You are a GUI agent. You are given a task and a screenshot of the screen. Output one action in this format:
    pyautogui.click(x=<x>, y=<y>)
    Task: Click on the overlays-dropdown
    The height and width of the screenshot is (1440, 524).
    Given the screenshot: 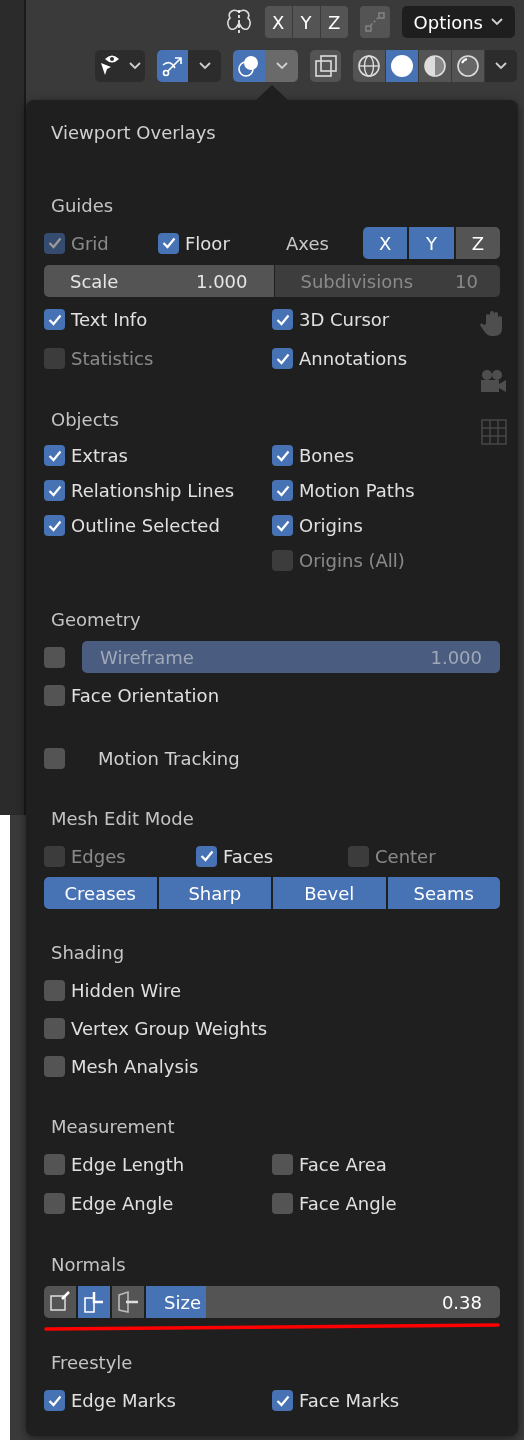 What is the action you would take?
    pyautogui.click(x=281, y=66)
    